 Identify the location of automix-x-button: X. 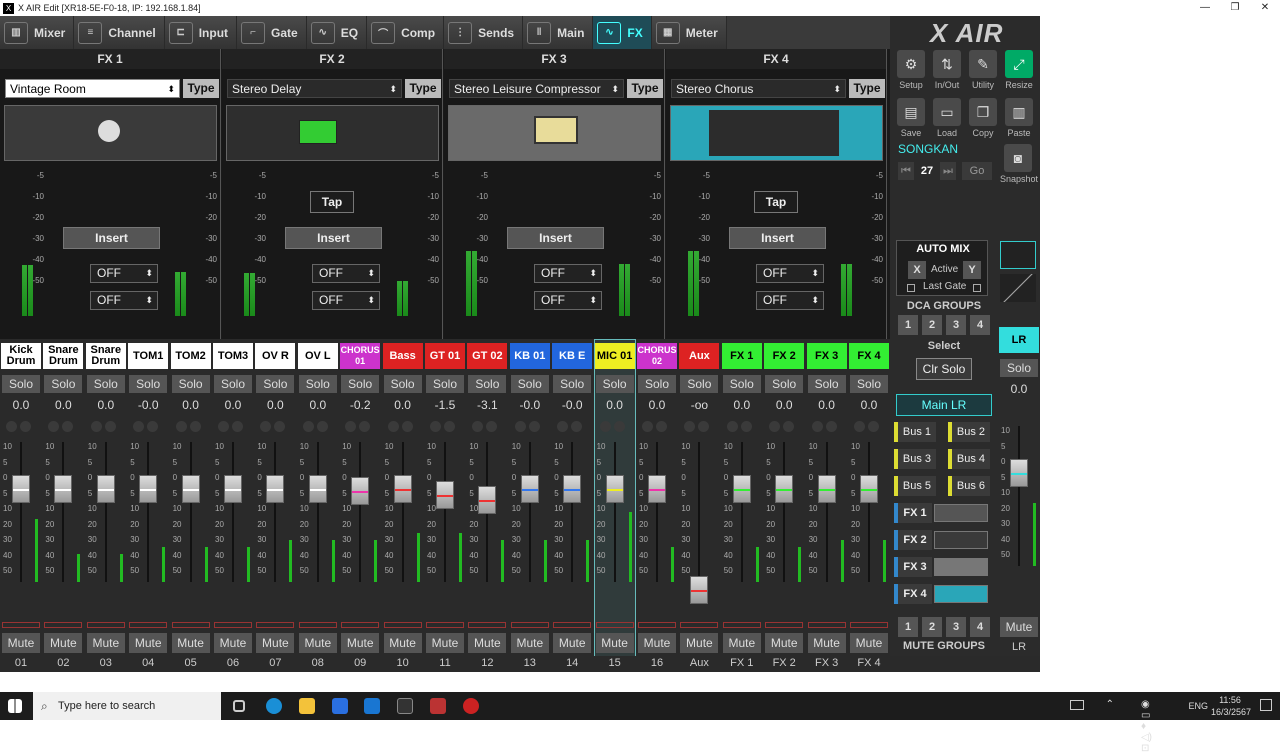
(917, 270).